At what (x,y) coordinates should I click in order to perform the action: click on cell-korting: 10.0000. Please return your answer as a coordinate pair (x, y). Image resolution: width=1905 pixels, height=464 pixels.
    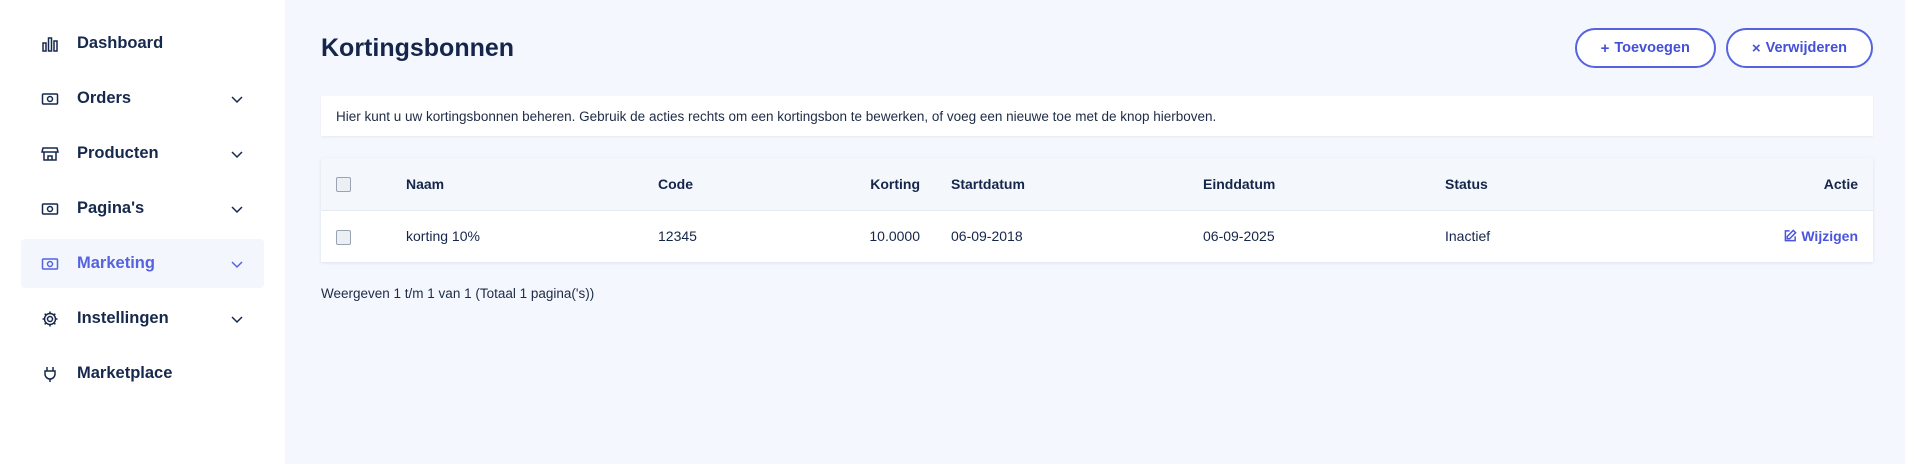
    Looking at the image, I should click on (894, 236).